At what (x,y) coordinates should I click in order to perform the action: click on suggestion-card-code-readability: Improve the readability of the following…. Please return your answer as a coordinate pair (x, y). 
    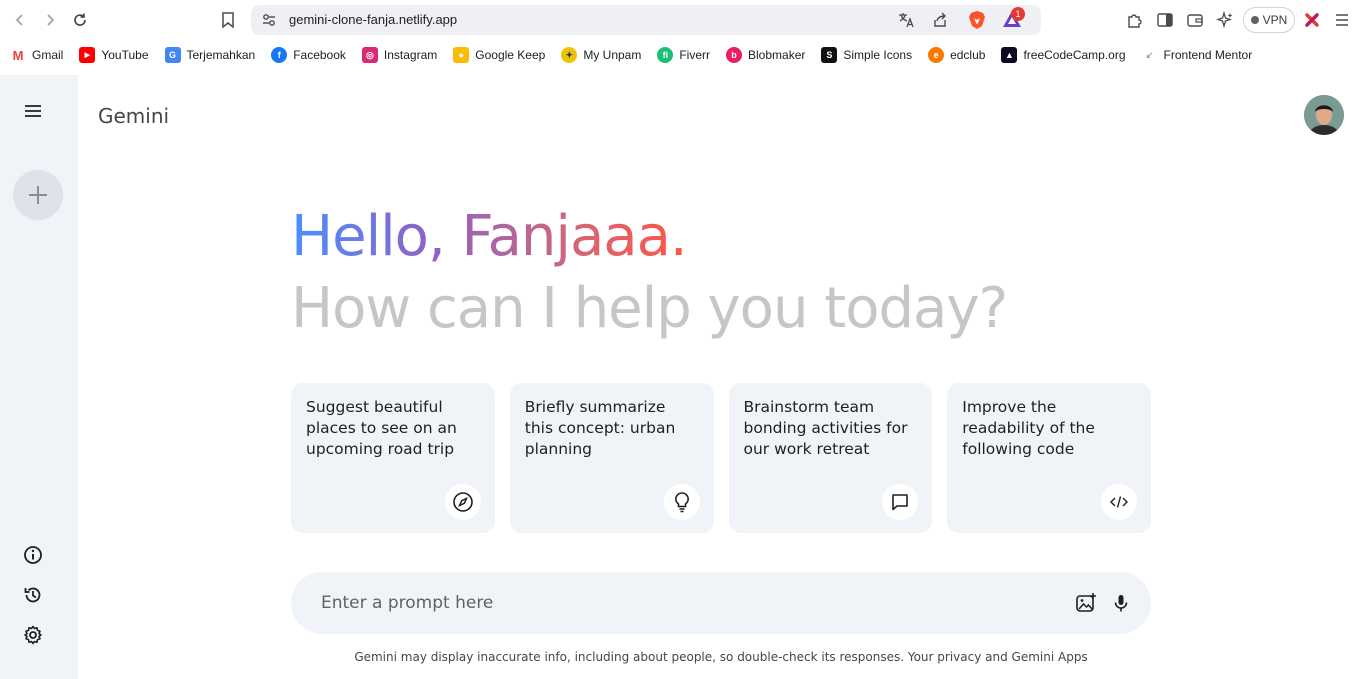
    Looking at the image, I should click on (1049, 458).